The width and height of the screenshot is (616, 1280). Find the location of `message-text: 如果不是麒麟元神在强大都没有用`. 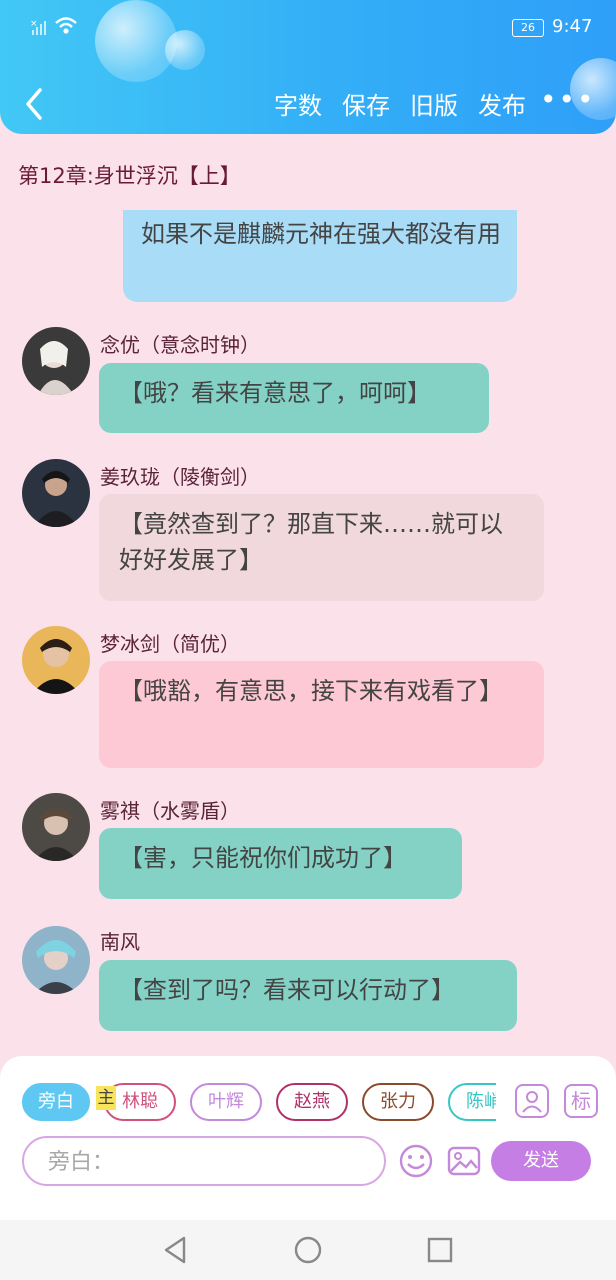

message-text: 如果不是麒麟元神在强大都没有用 is located at coordinates (321, 234).